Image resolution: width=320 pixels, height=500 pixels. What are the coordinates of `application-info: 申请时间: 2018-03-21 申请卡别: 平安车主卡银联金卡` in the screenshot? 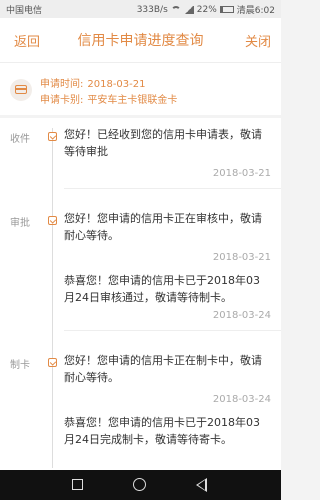 It's located at (140, 89).